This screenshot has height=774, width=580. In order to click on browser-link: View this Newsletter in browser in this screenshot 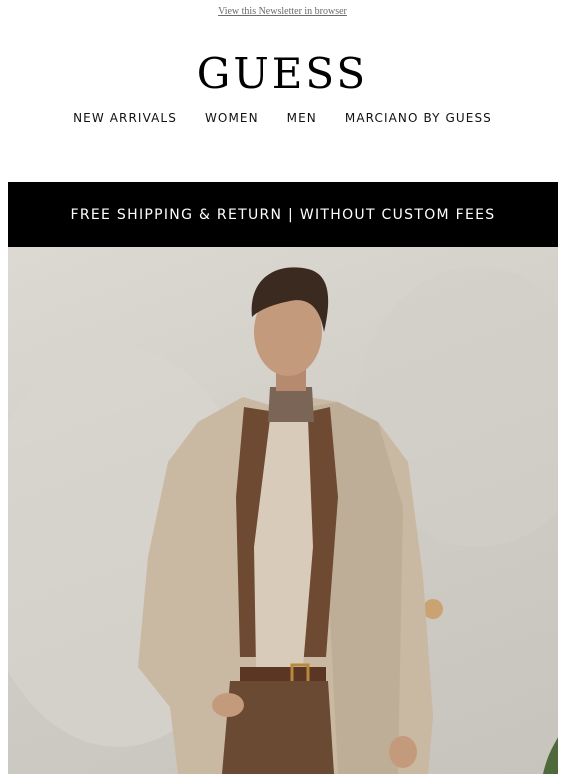, I will do `click(282, 11)`.